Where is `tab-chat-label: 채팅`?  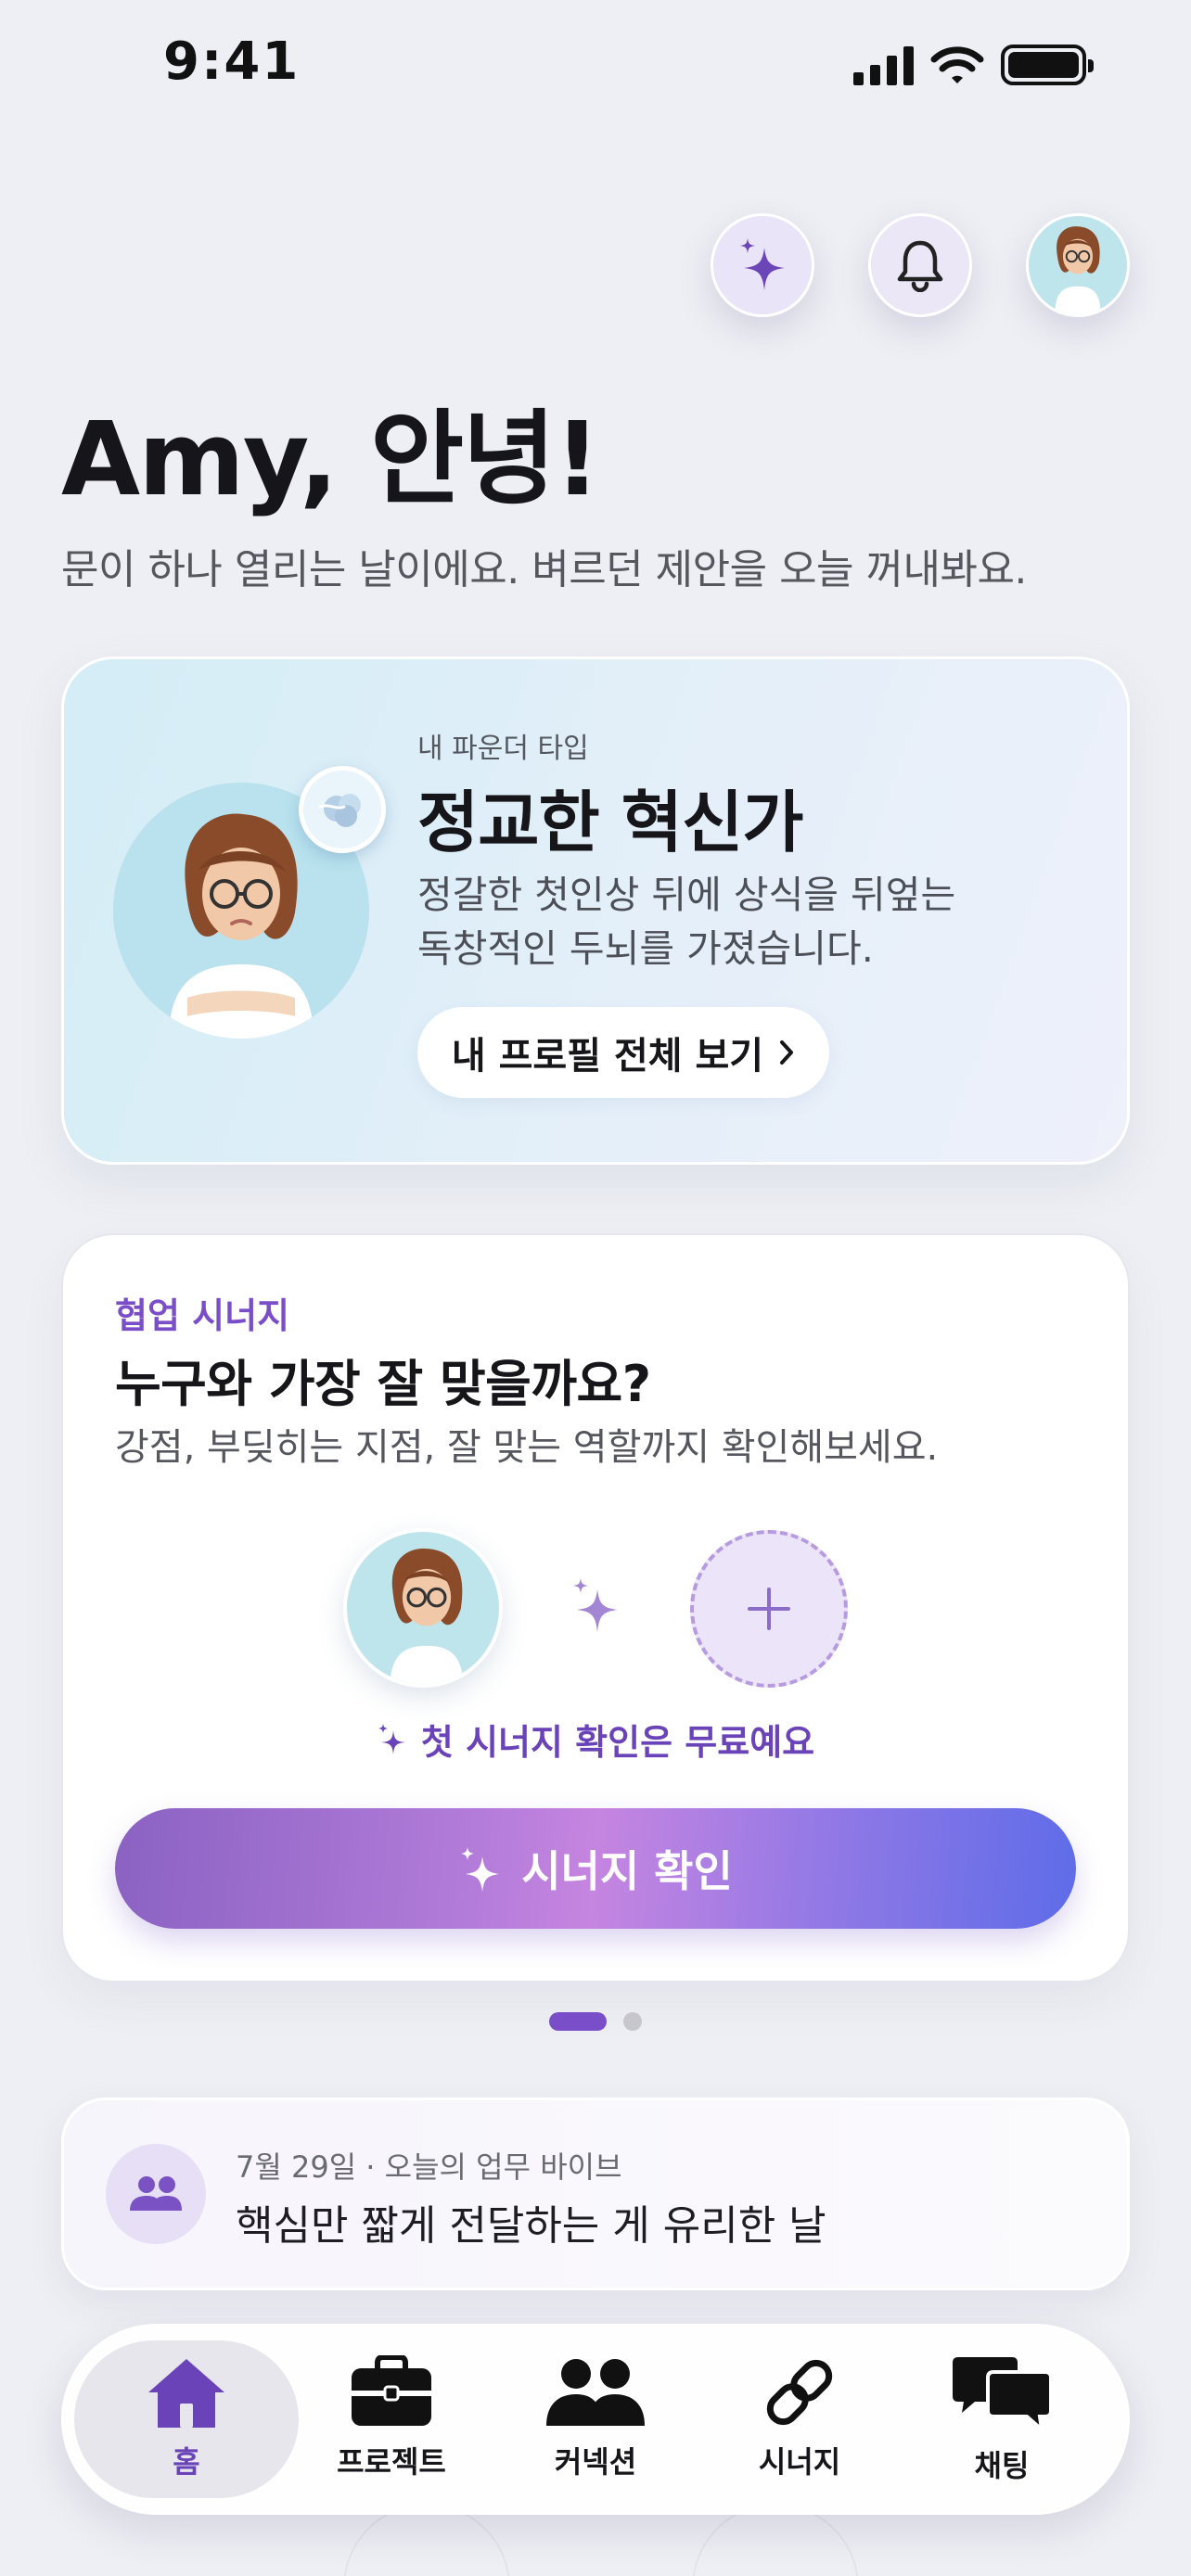
tab-chat-label: 채팅 is located at coordinates (1002, 2465).